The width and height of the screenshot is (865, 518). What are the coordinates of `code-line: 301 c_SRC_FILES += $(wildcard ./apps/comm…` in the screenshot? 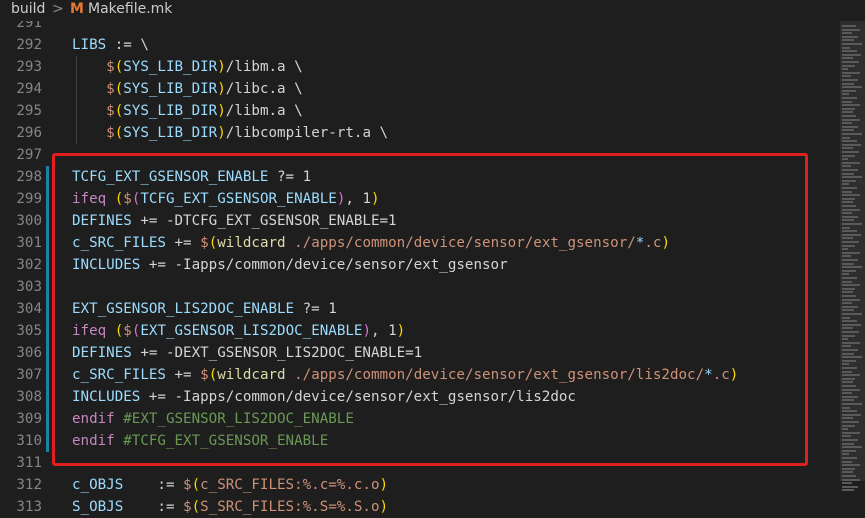 It's located at (420, 243).